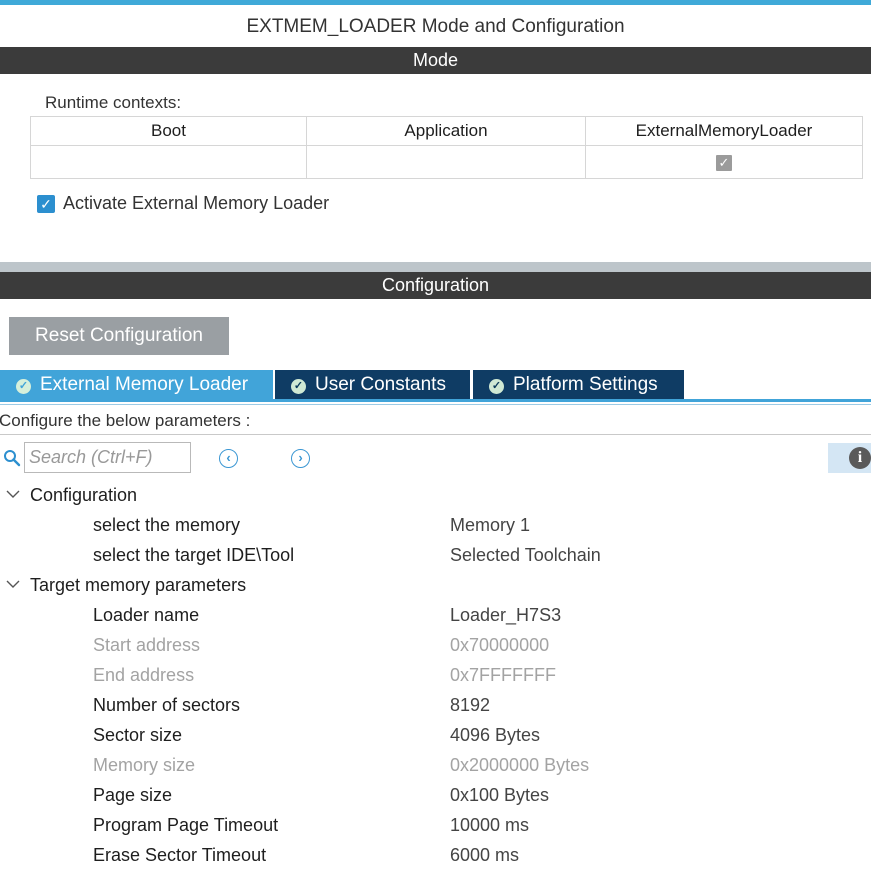 The image size is (871, 880). What do you see at coordinates (12, 458) in the screenshot?
I see `search-icon` at bounding box center [12, 458].